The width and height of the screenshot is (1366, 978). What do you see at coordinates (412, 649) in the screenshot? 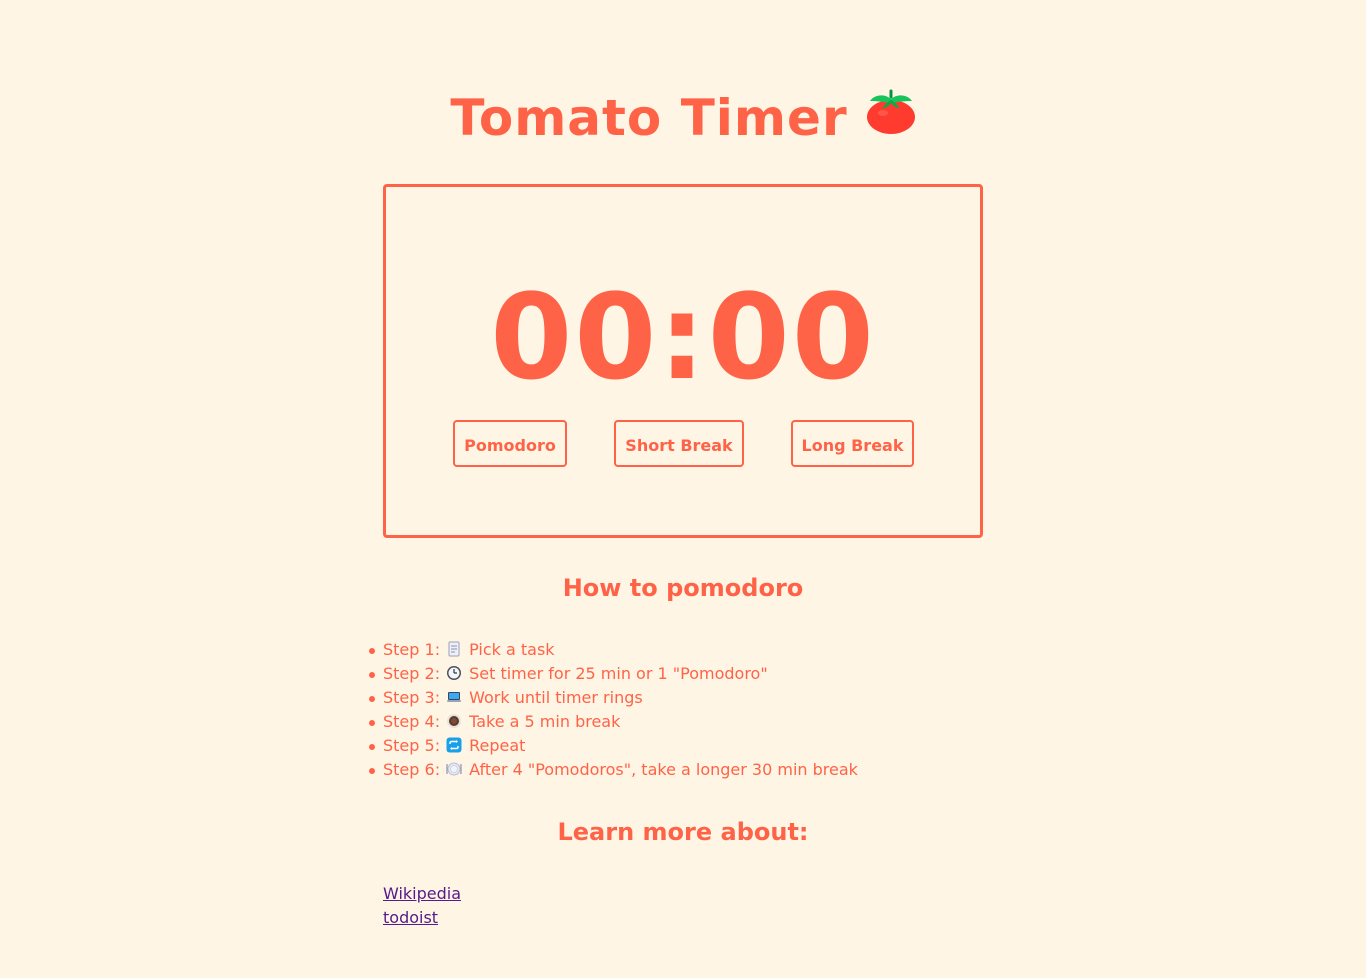
I see `step-number: Step 1:` at bounding box center [412, 649].